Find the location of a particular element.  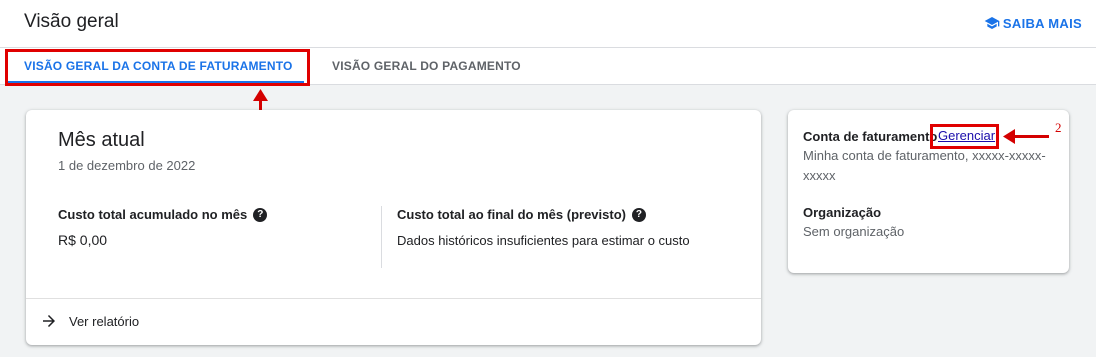

billing-account-label: Conta de faturamento is located at coordinates (870, 136).